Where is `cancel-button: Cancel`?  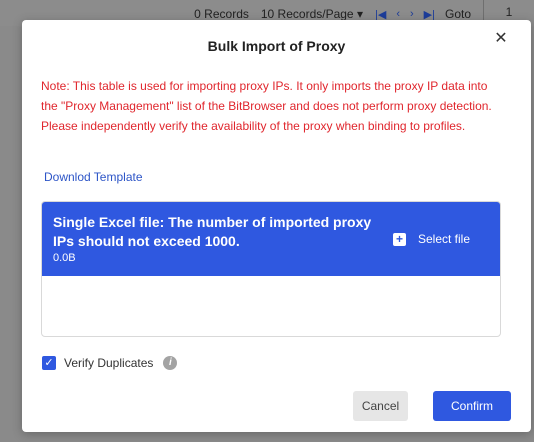
cancel-button: Cancel is located at coordinates (380, 406).